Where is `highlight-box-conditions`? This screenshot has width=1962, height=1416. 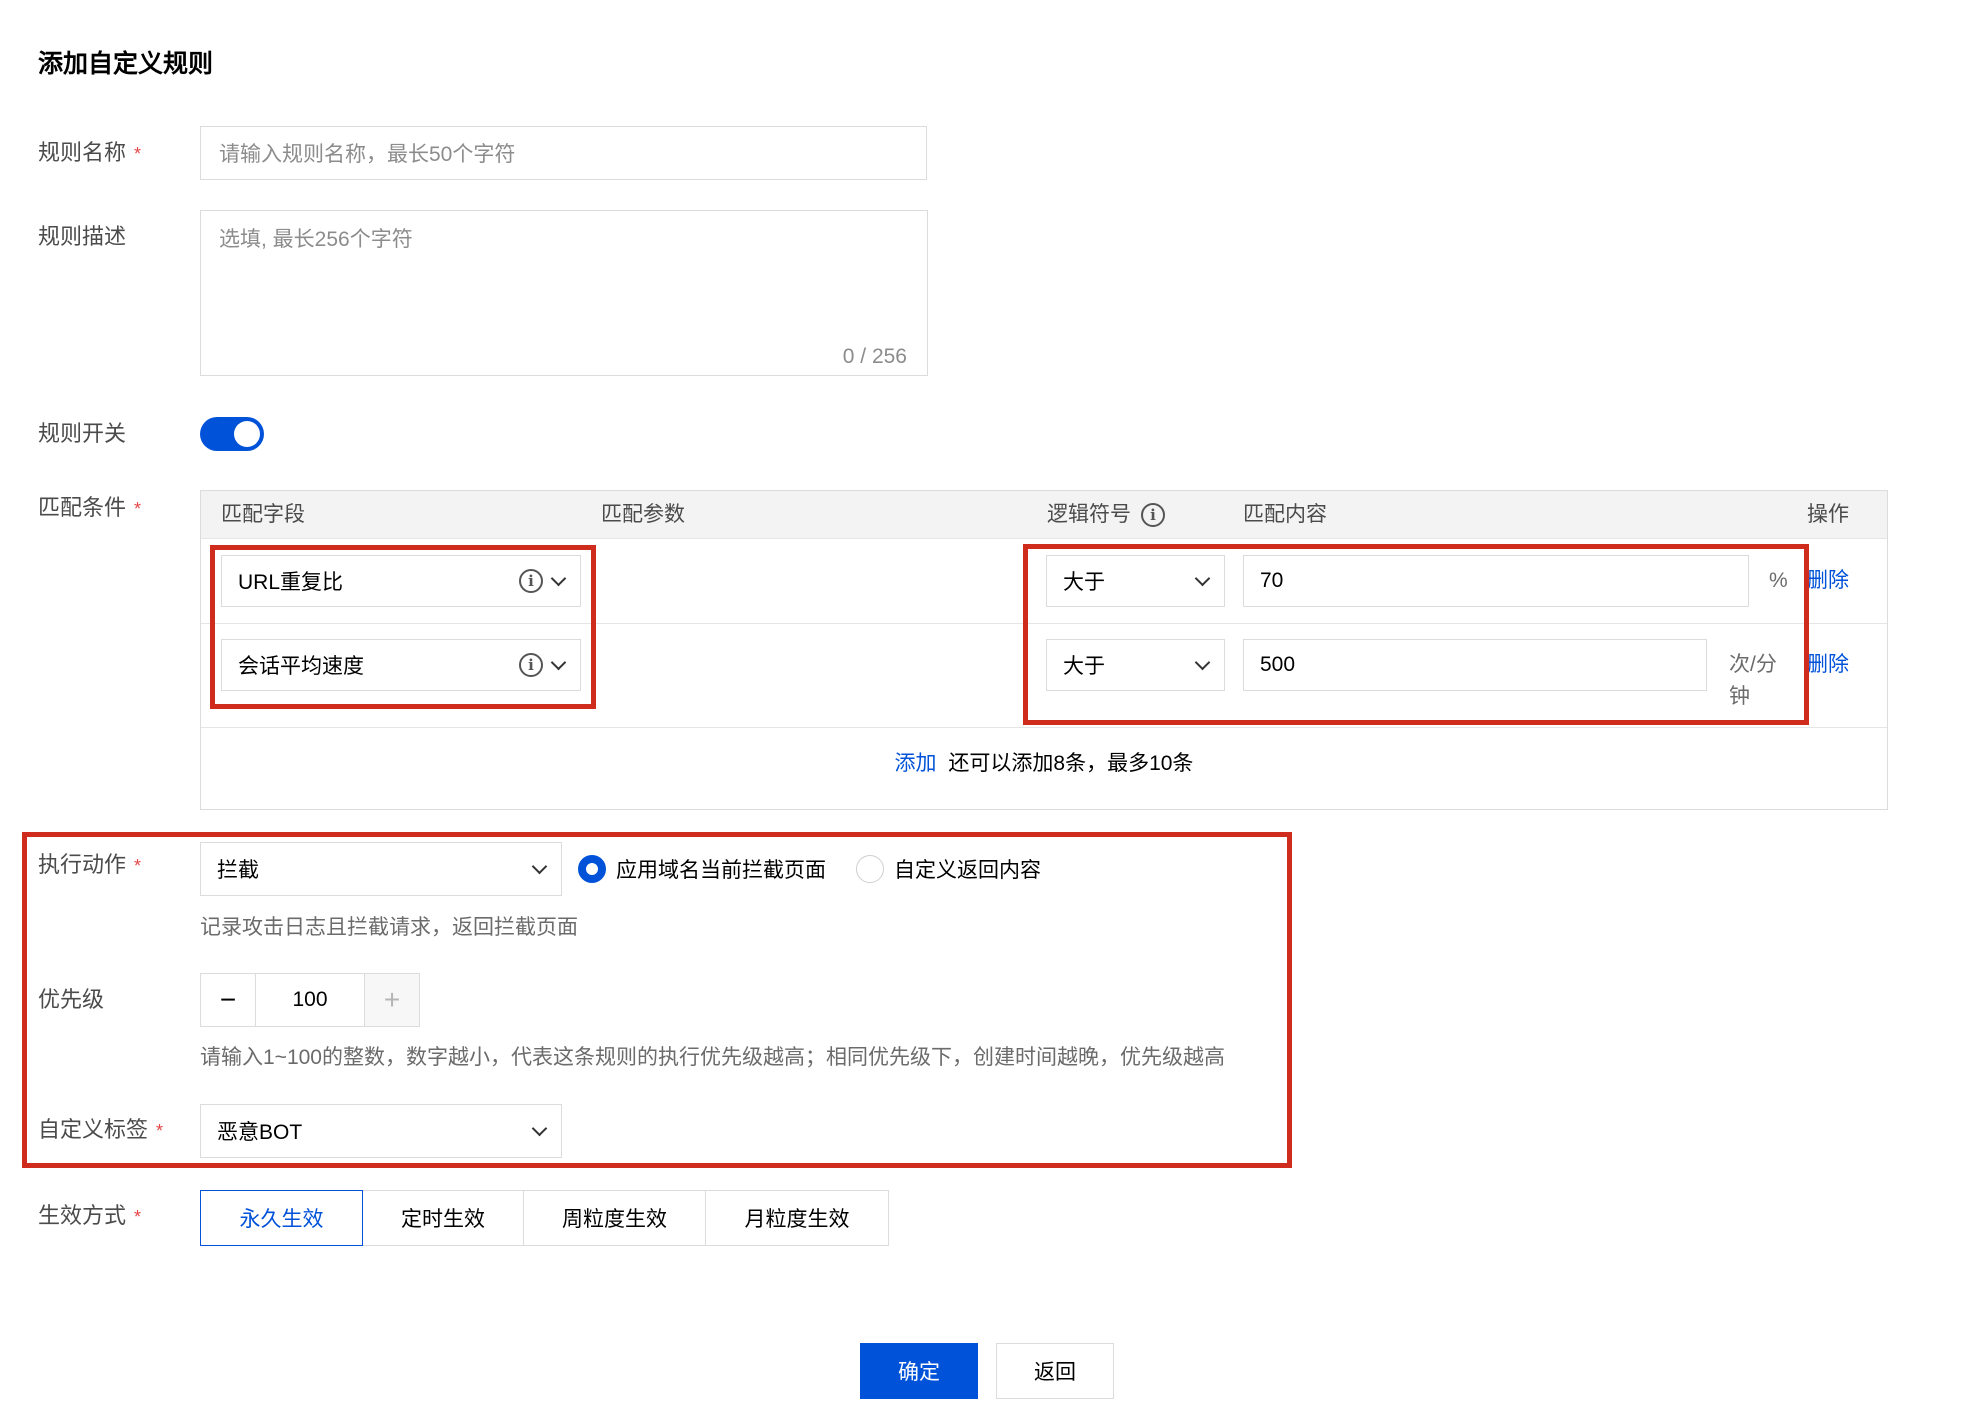
highlight-box-conditions is located at coordinates (1416, 634).